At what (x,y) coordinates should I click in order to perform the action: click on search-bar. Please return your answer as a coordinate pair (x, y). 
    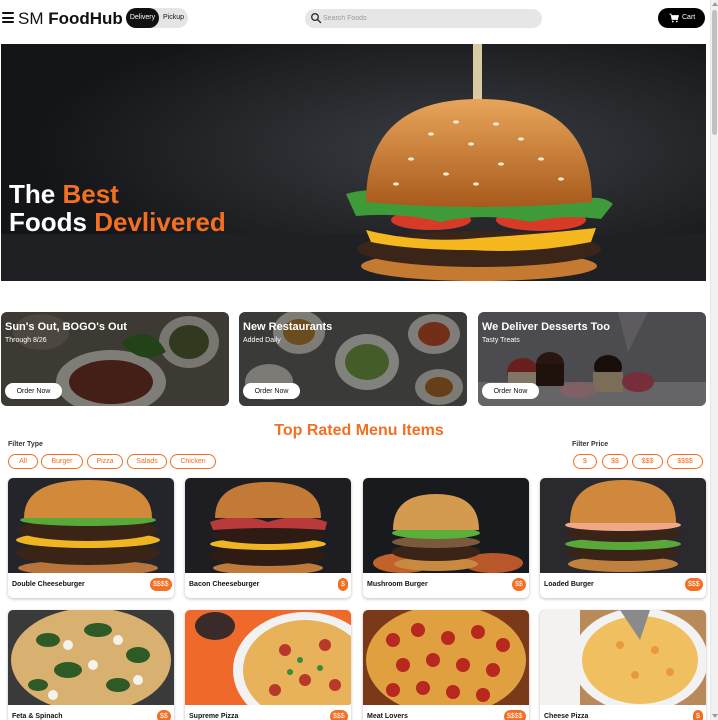
    Looking at the image, I should click on (423, 18).